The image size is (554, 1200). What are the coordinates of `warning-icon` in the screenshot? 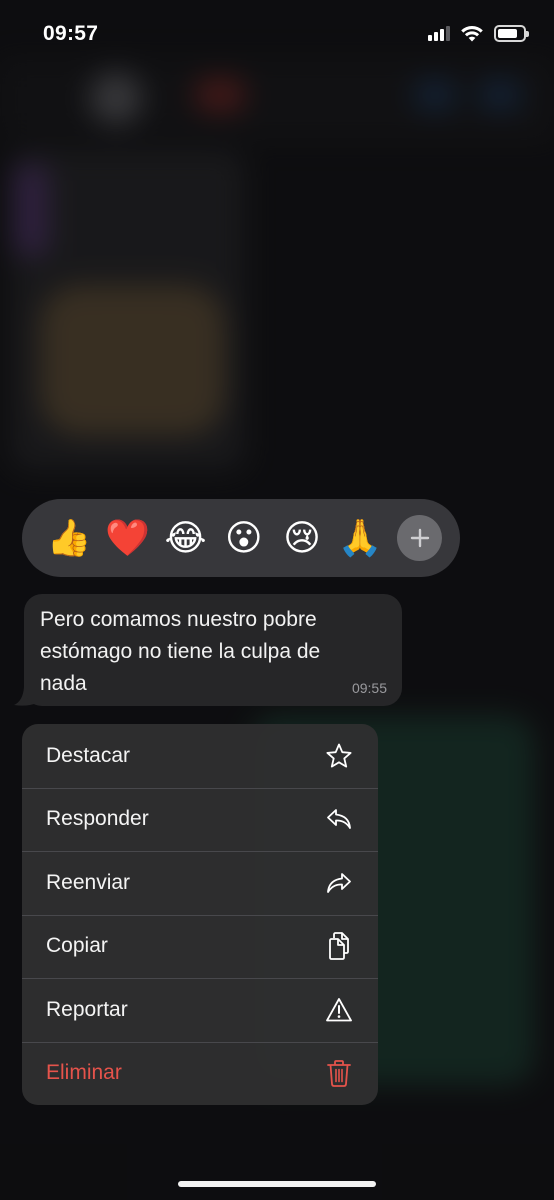 It's located at (339, 1010).